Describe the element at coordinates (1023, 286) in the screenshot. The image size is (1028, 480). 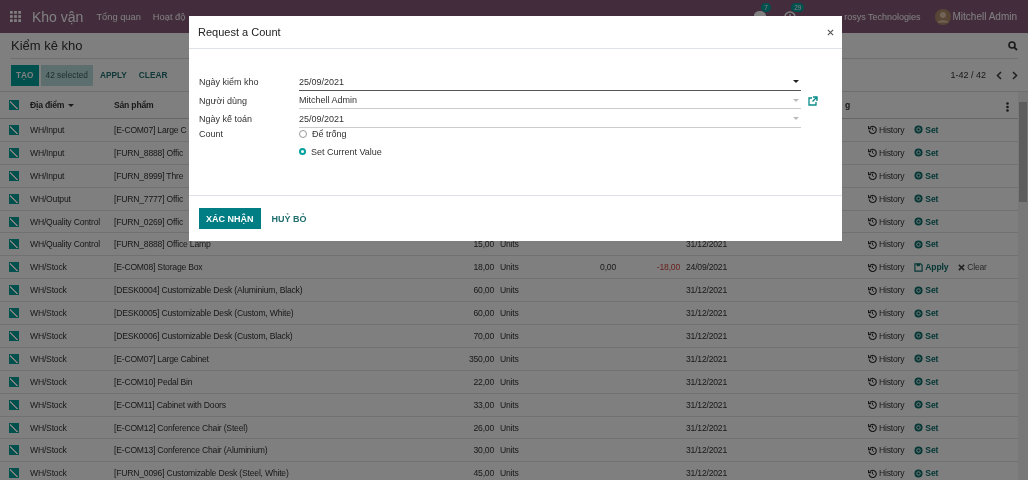
I see `scrollbar` at that location.